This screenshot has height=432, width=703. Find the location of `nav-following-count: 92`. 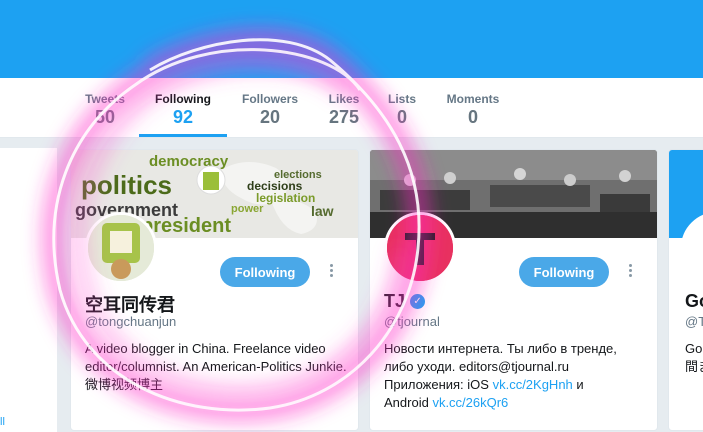

nav-following-count: 92 is located at coordinates (183, 117).